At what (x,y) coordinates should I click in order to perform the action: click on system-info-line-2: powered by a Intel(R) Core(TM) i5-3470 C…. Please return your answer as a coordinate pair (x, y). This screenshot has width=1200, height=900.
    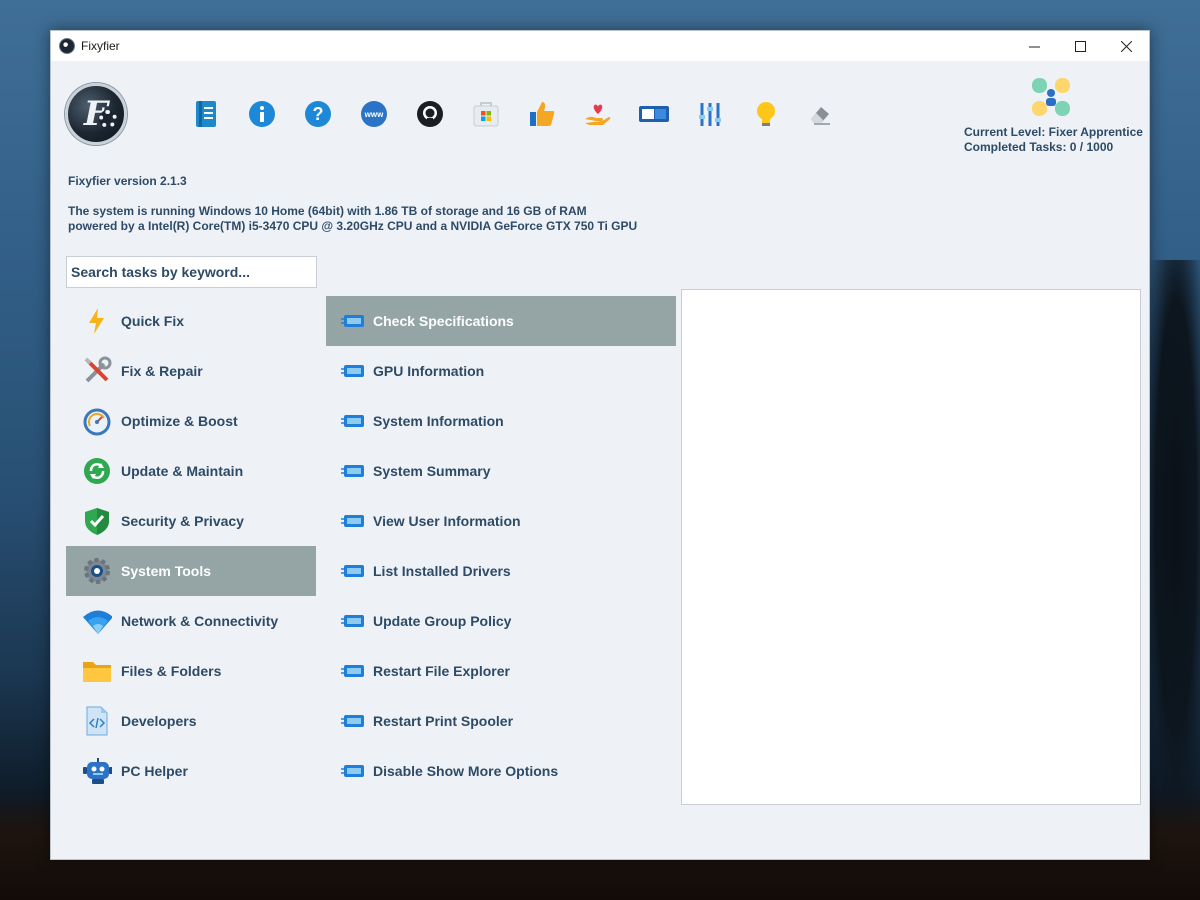
    Looking at the image, I should click on (353, 226).